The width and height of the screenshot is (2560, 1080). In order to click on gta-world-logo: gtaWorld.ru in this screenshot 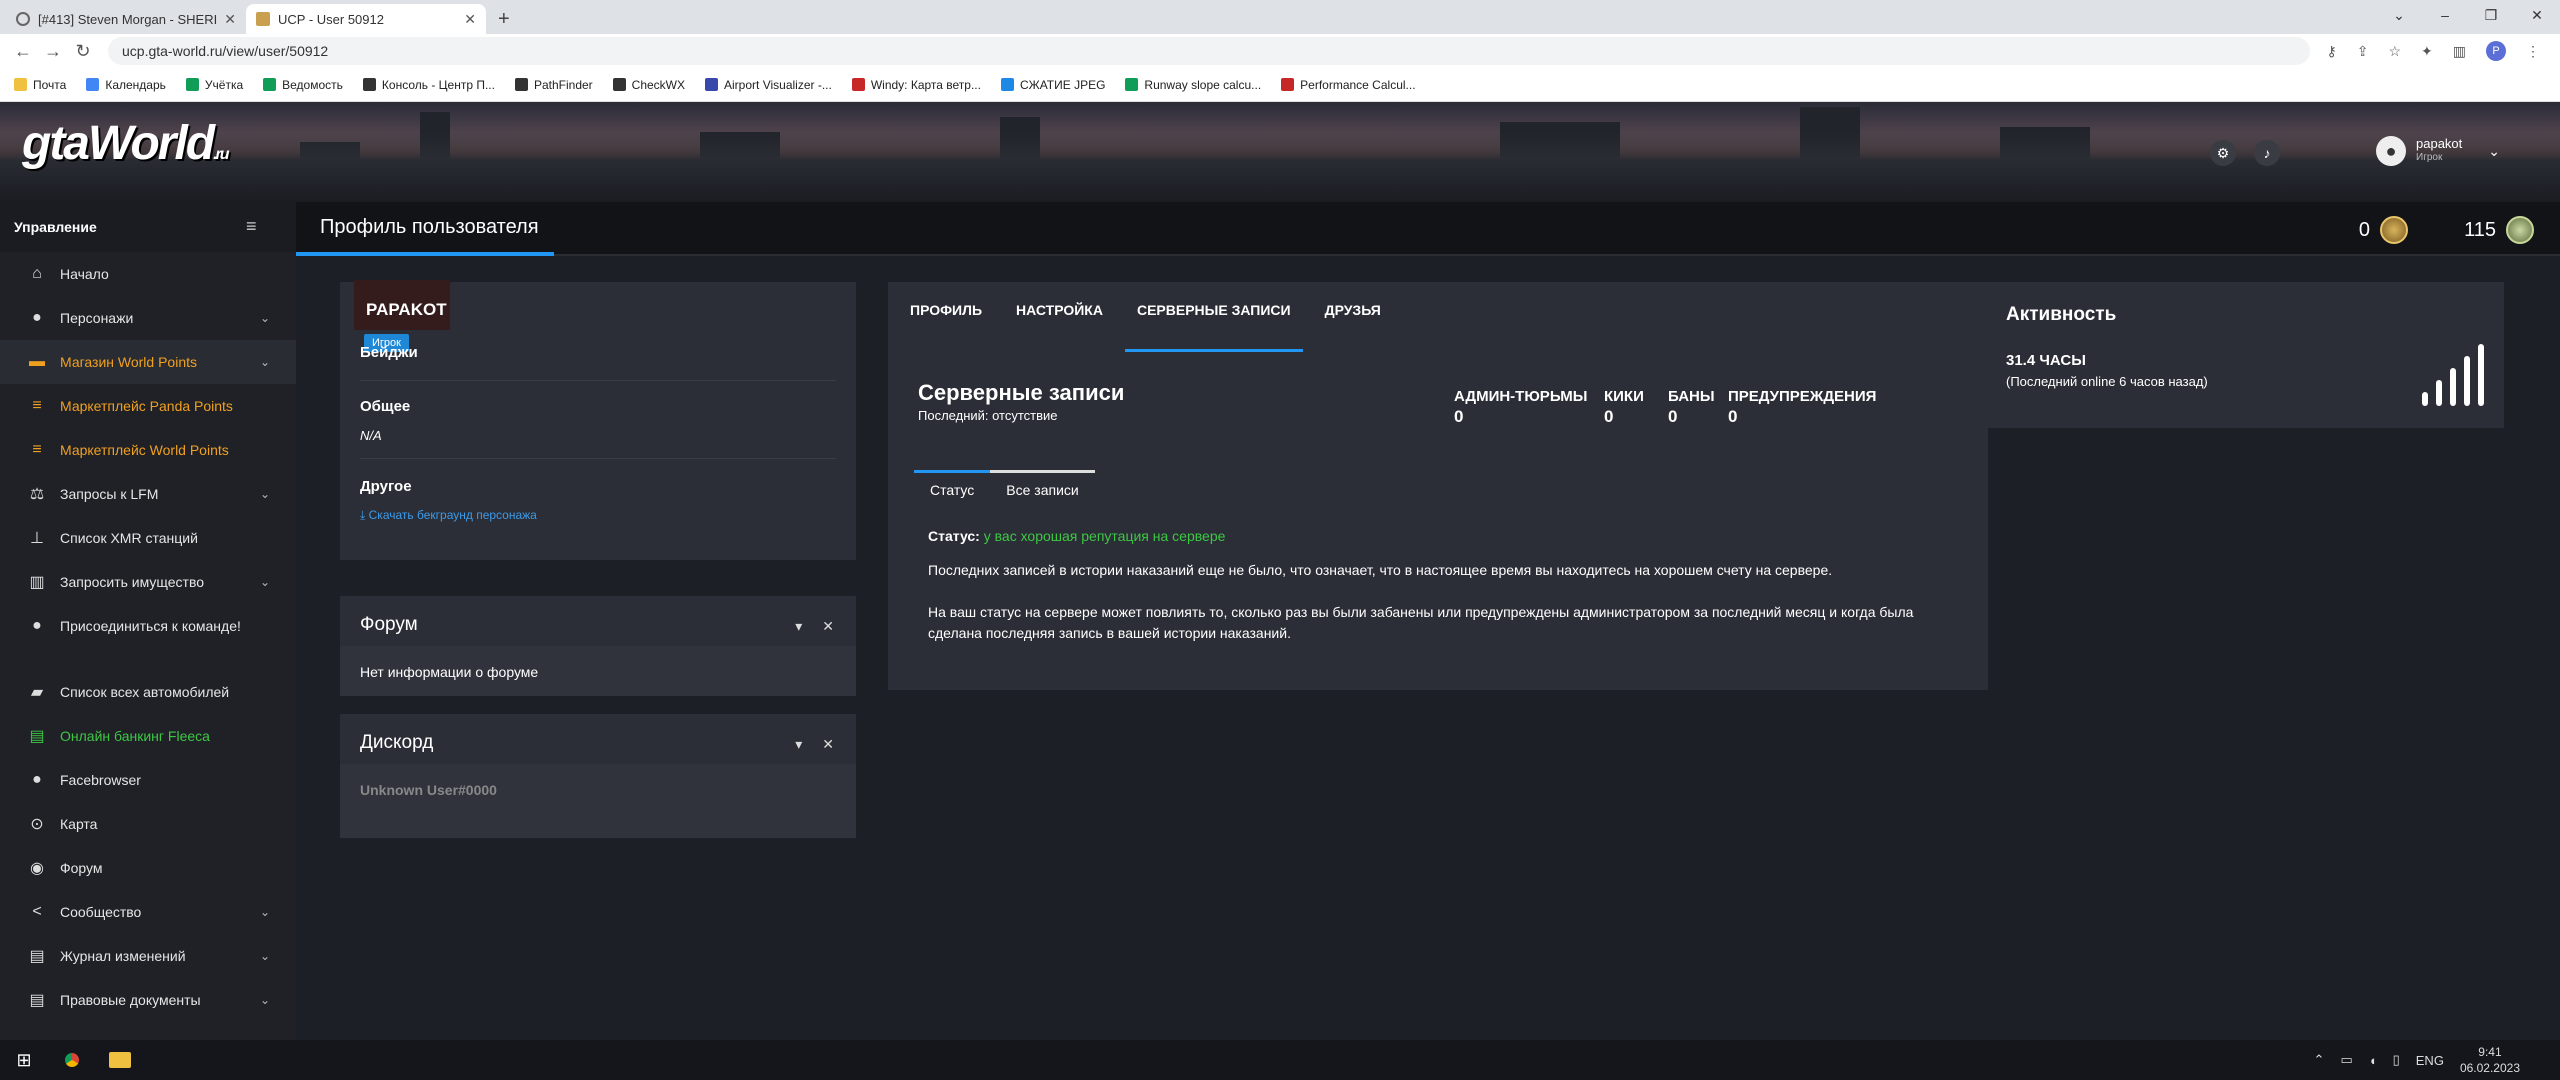, I will do `click(126, 143)`.